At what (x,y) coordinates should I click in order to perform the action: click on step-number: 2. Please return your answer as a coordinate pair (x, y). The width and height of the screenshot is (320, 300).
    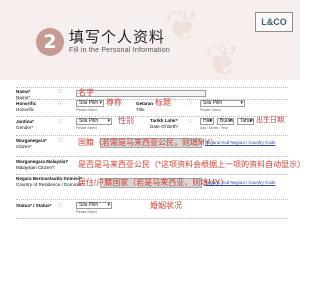
    Looking at the image, I should click on (50, 42).